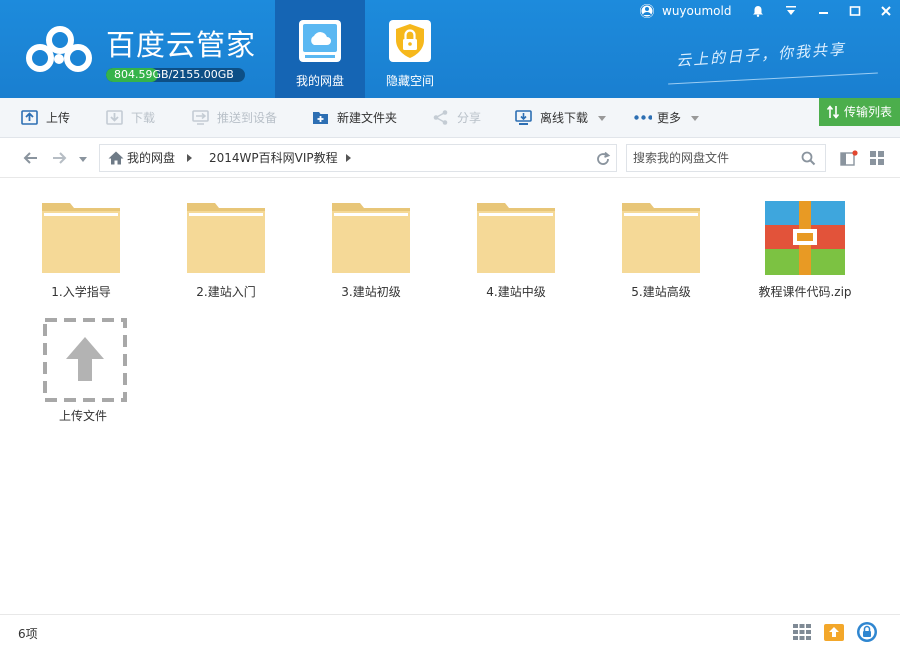  I want to click on share-label: 分享, so click(469, 118).